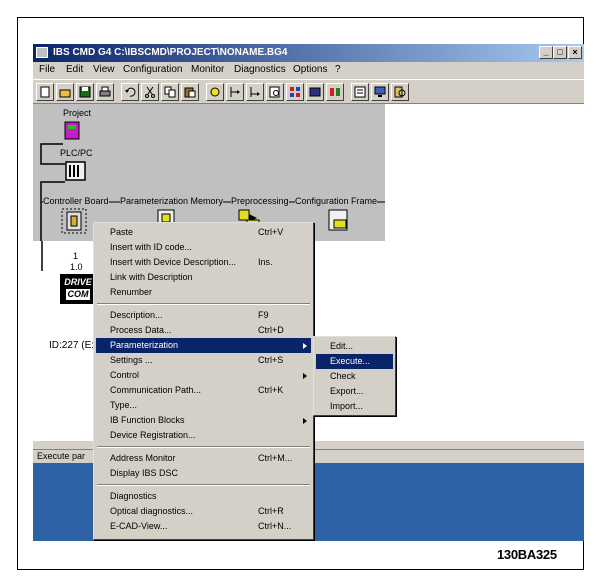 The height and width of the screenshot is (588, 603). I want to click on find-button, so click(275, 92).